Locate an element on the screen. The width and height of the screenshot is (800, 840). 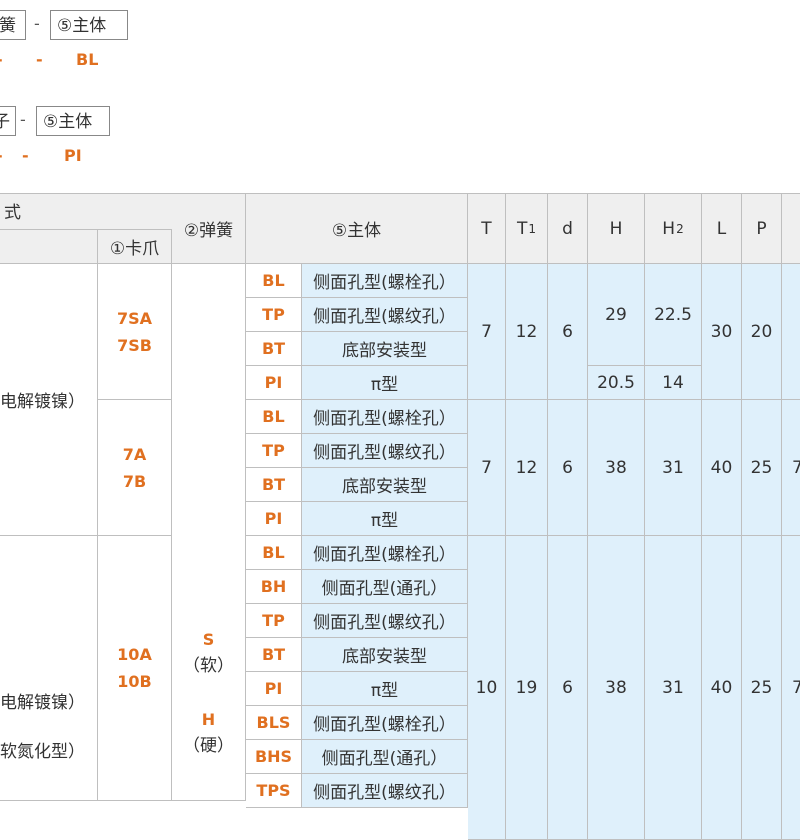
header-T1: T1 is located at coordinates (527, 229).